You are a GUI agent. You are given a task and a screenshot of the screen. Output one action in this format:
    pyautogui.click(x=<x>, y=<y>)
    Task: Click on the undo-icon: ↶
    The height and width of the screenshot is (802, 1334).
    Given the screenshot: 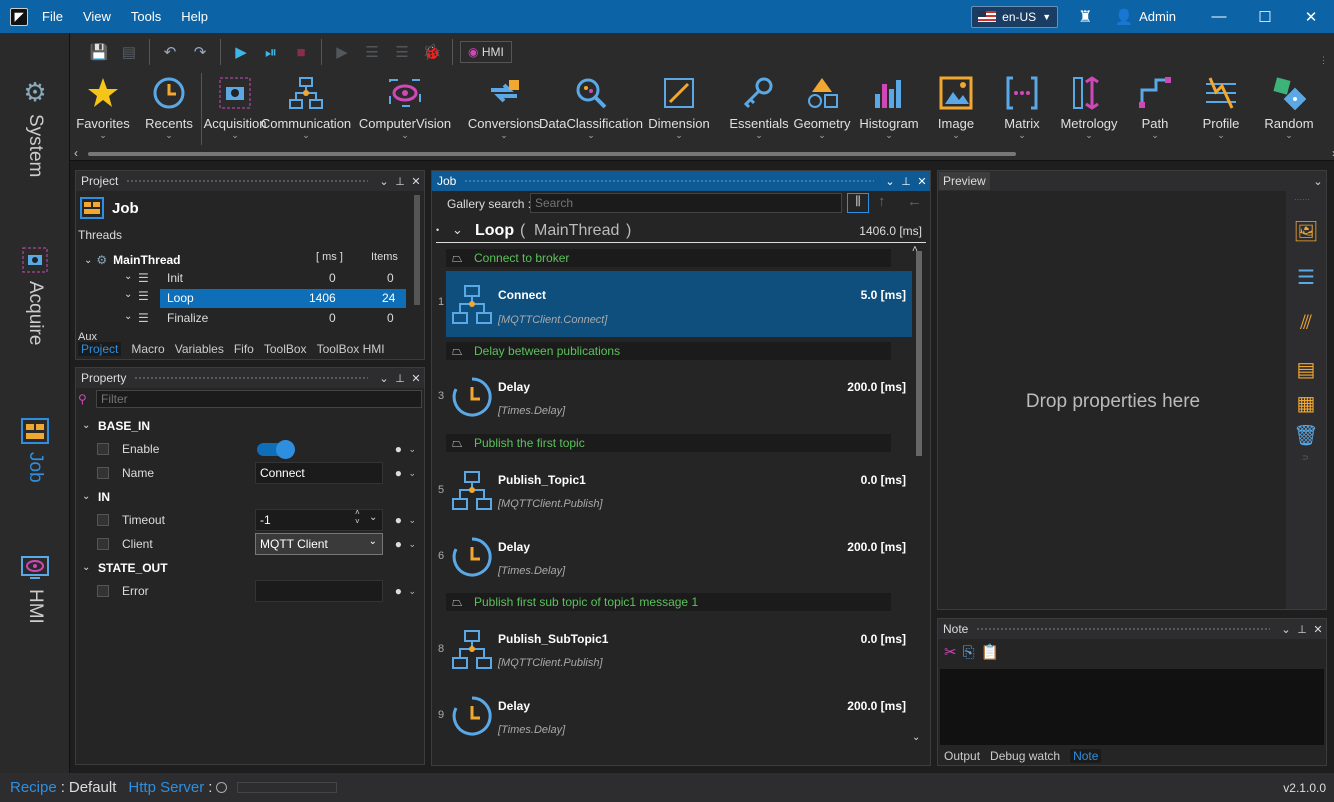 What is the action you would take?
    pyautogui.click(x=170, y=52)
    